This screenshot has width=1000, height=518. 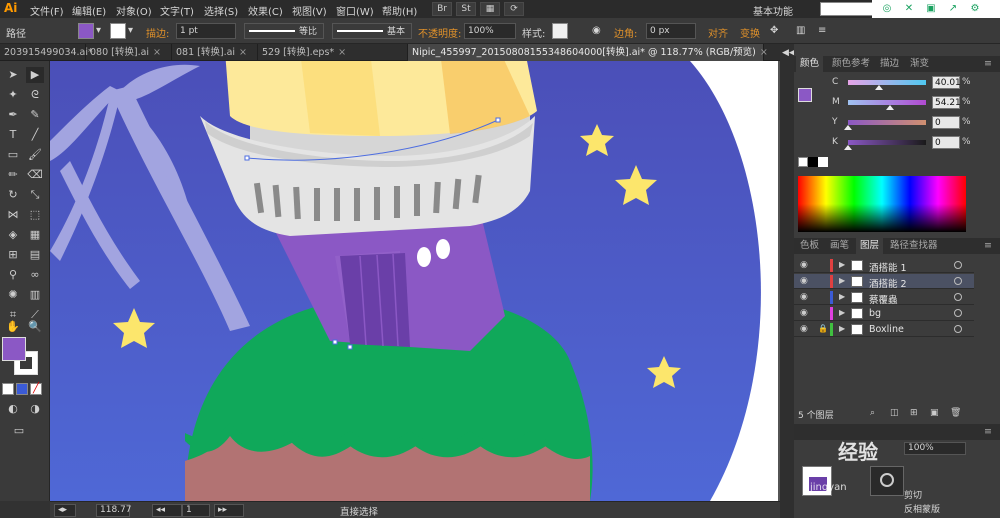 What do you see at coordinates (35, 235) in the screenshot?
I see `perspective-grid-icon: ▦` at bounding box center [35, 235].